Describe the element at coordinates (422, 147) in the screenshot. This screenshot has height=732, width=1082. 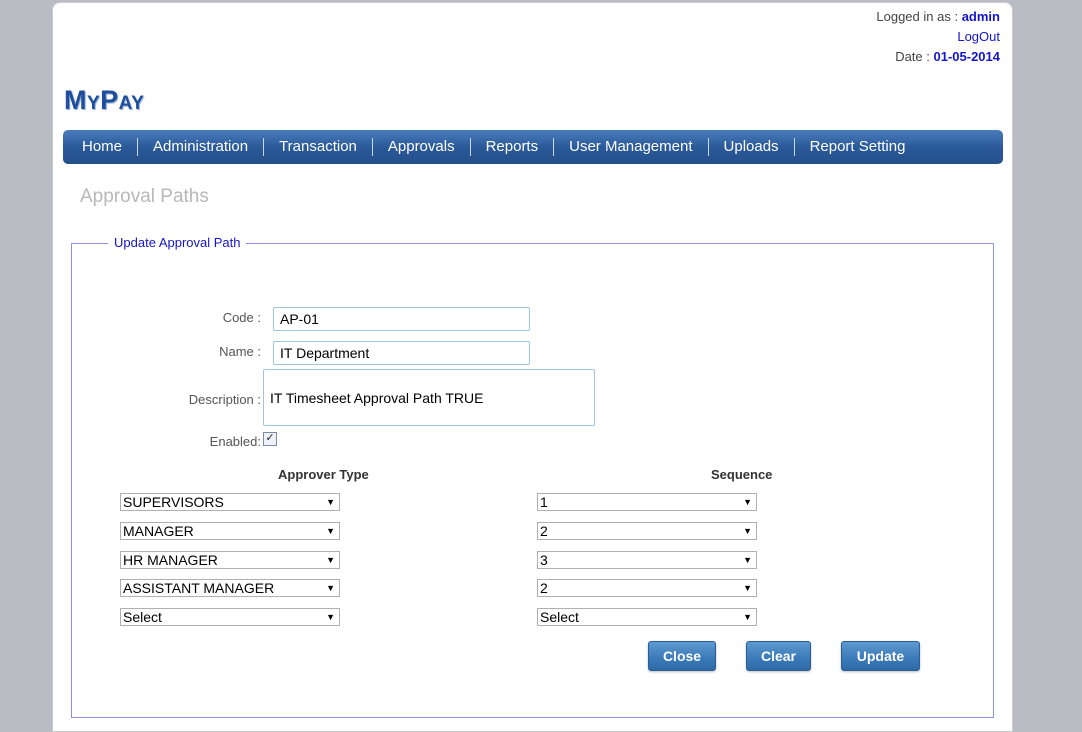
I see `nav-approvals: Approvals` at that location.